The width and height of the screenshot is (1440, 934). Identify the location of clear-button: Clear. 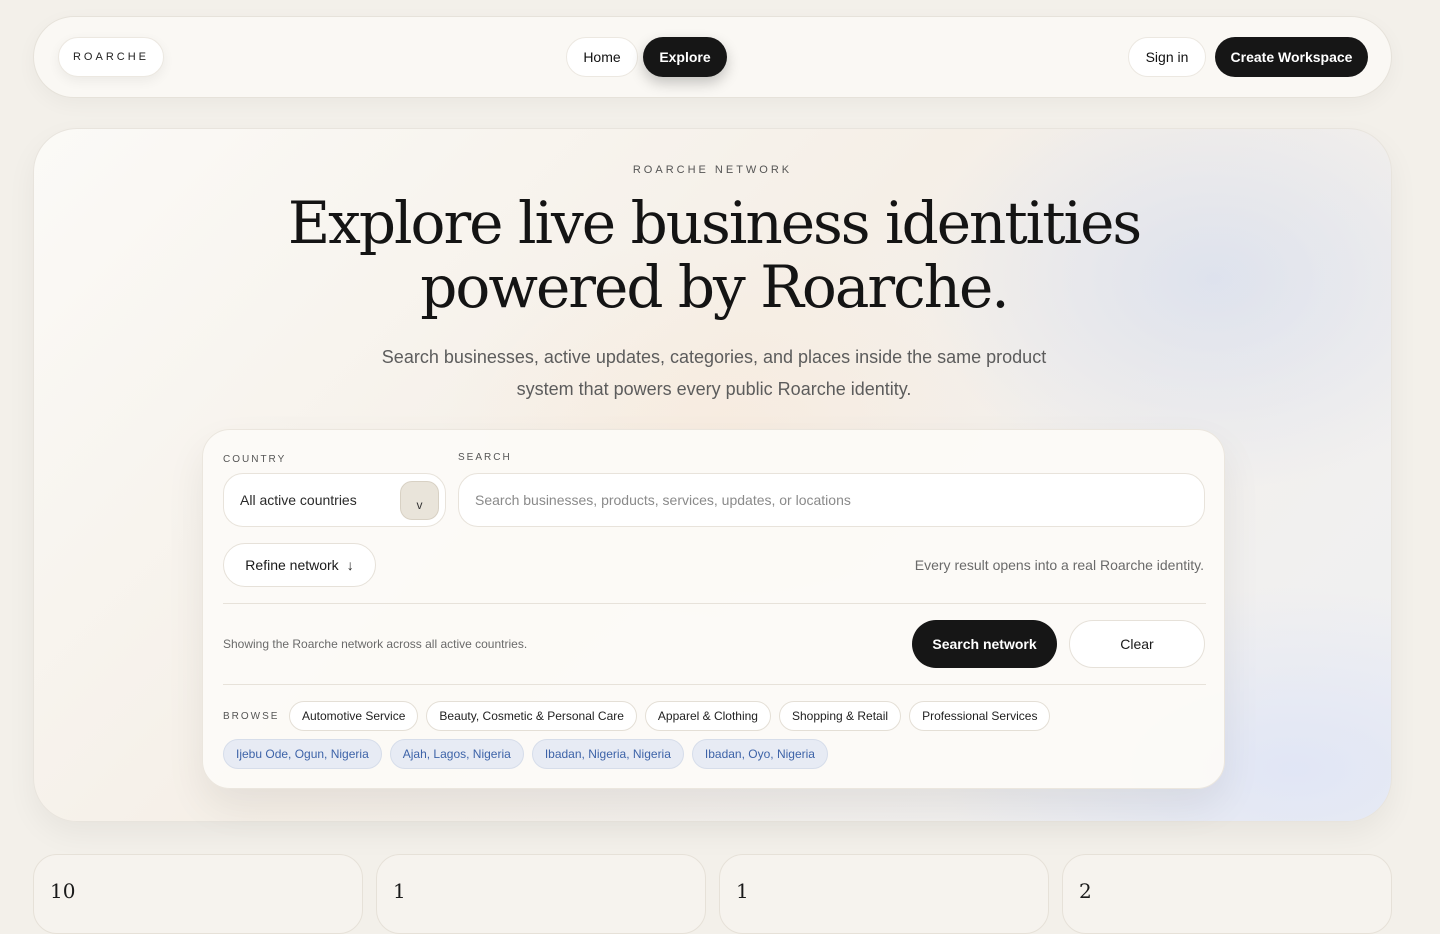
(1137, 644).